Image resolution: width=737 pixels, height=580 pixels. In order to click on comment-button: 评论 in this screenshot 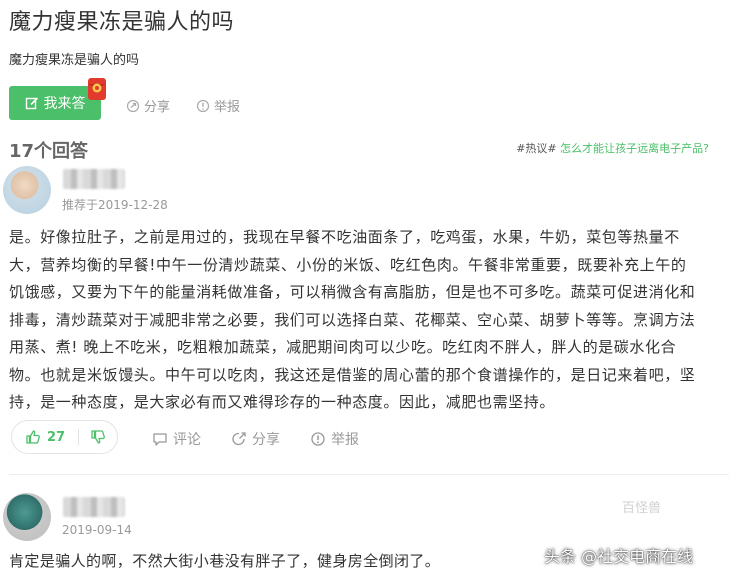, I will do `click(176, 439)`.